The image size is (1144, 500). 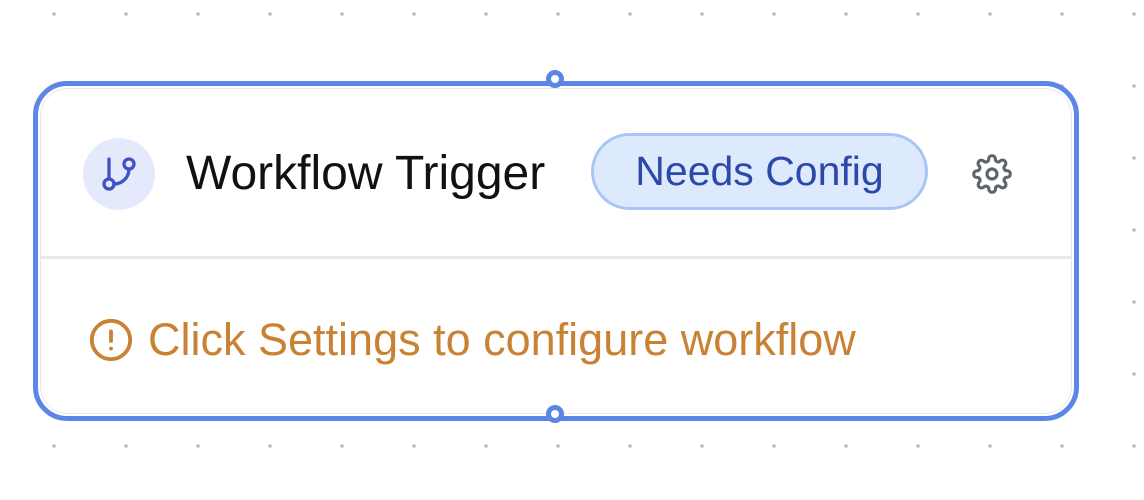 I want to click on output-connection-handle, so click(x=555, y=414).